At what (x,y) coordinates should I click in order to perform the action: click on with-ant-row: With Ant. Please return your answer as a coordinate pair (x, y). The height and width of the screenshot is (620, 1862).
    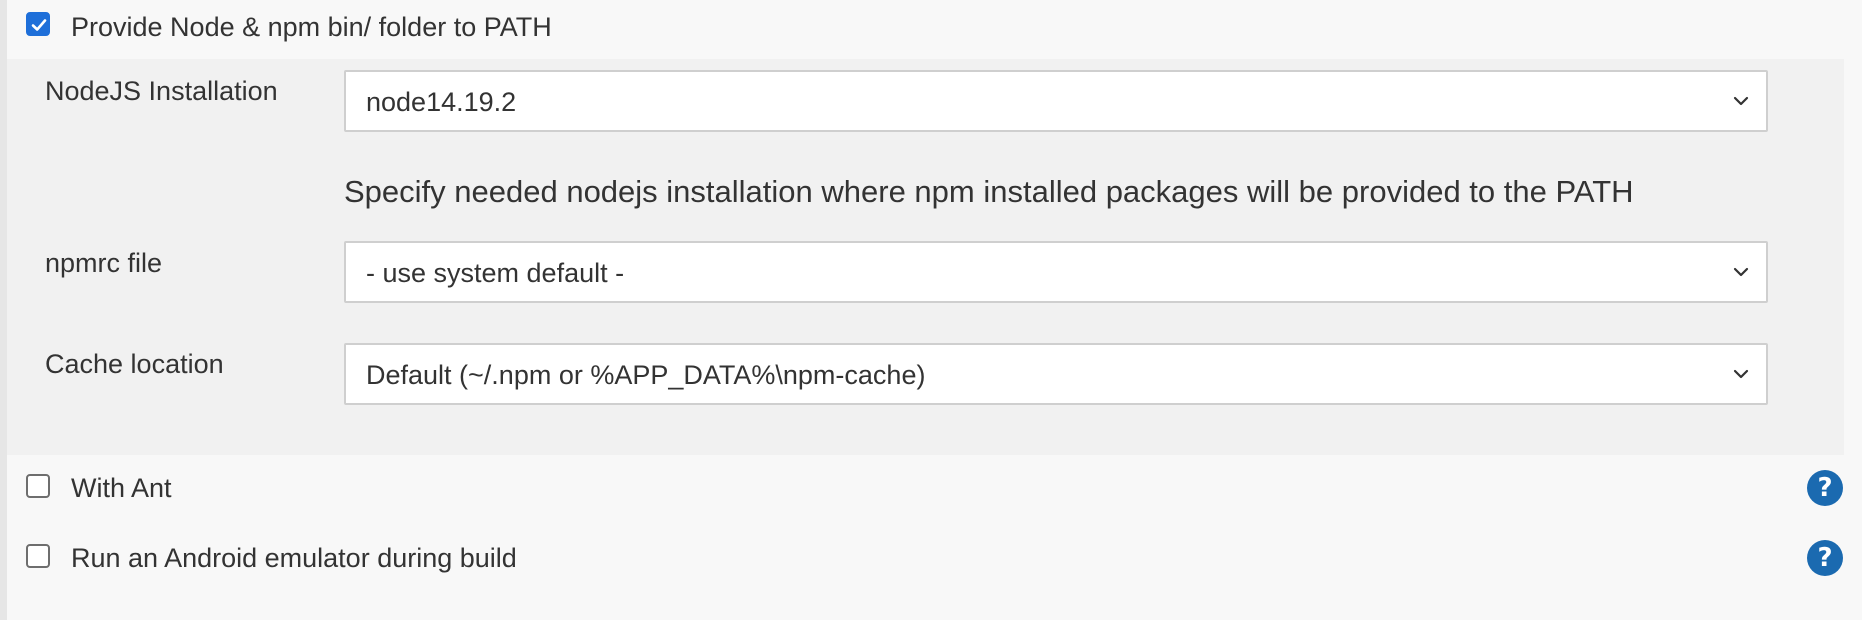
    Looking at the image, I should click on (934, 490).